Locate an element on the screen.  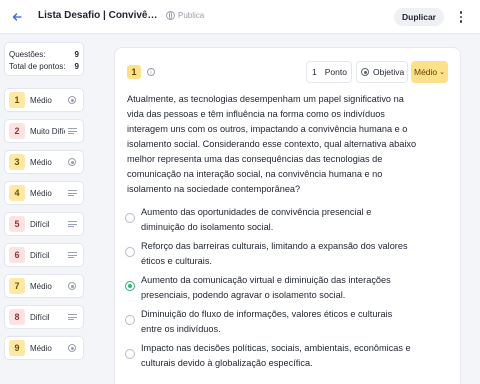
points-field: 1 Ponto is located at coordinates (329, 72).